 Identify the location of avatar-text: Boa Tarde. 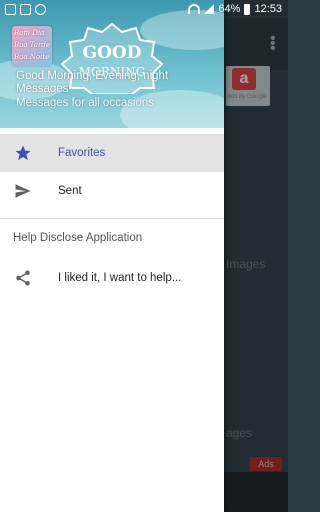
(32, 45).